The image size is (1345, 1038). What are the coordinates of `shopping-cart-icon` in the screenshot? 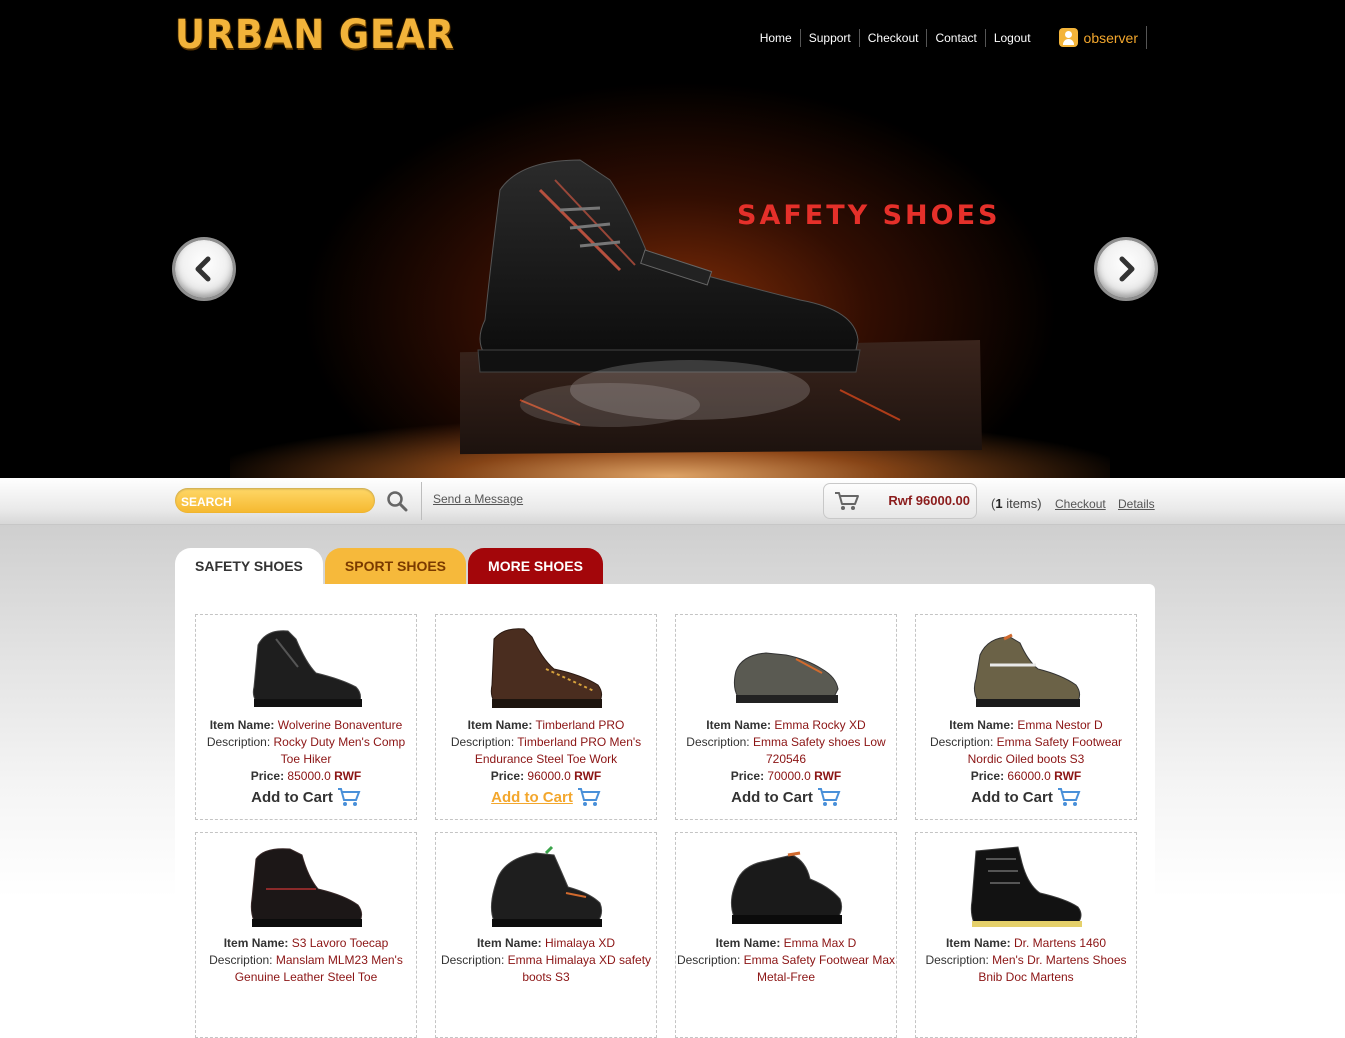 It's located at (847, 501).